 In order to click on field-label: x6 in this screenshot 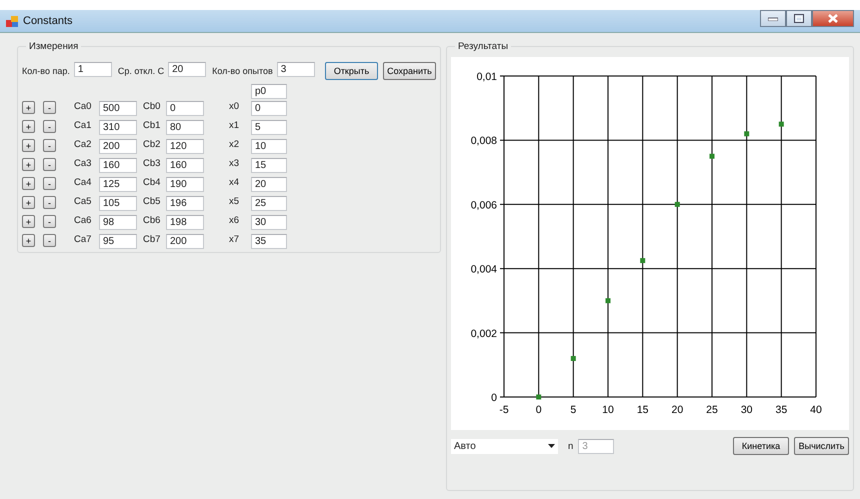, I will do `click(234, 220)`.